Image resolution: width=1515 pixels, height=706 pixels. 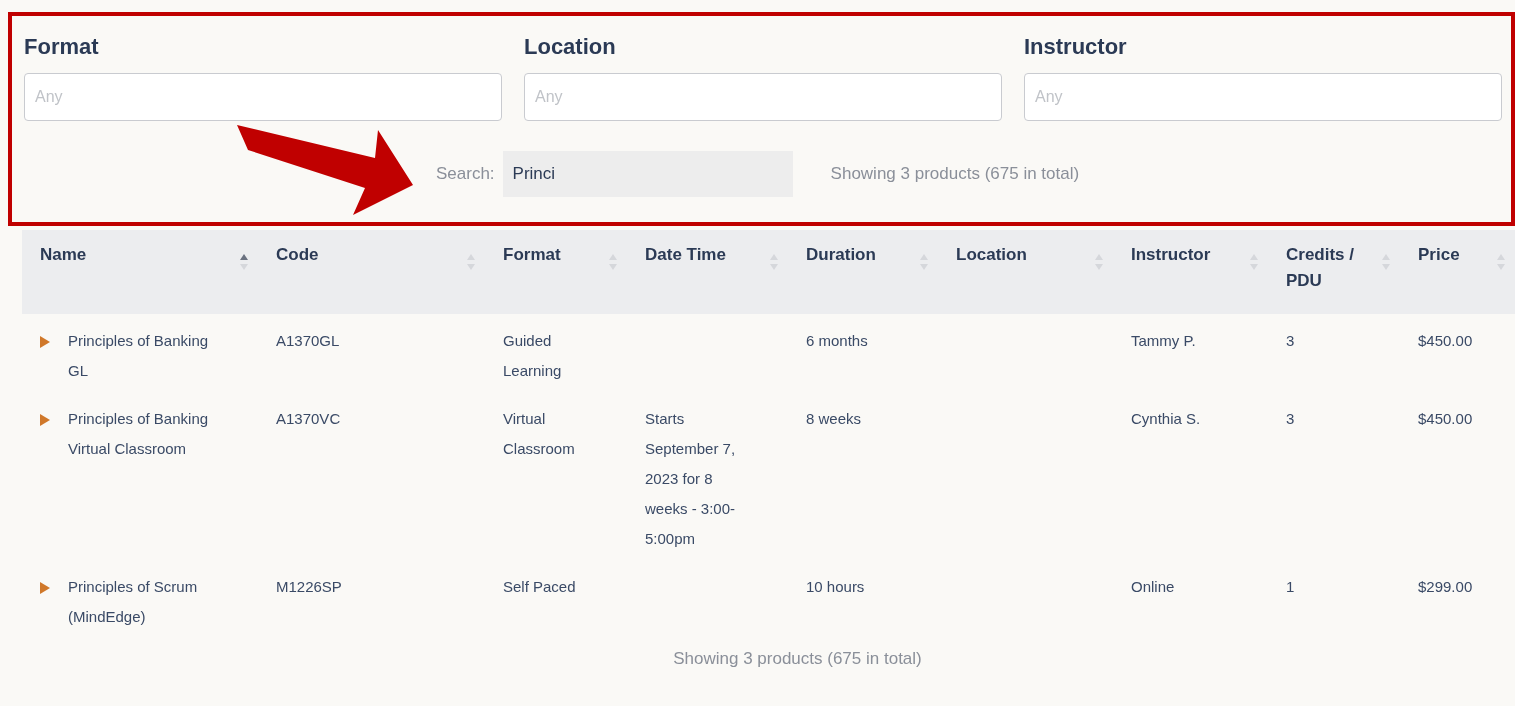 I want to click on product-name: Principles of Banking GL, so click(x=148, y=356).